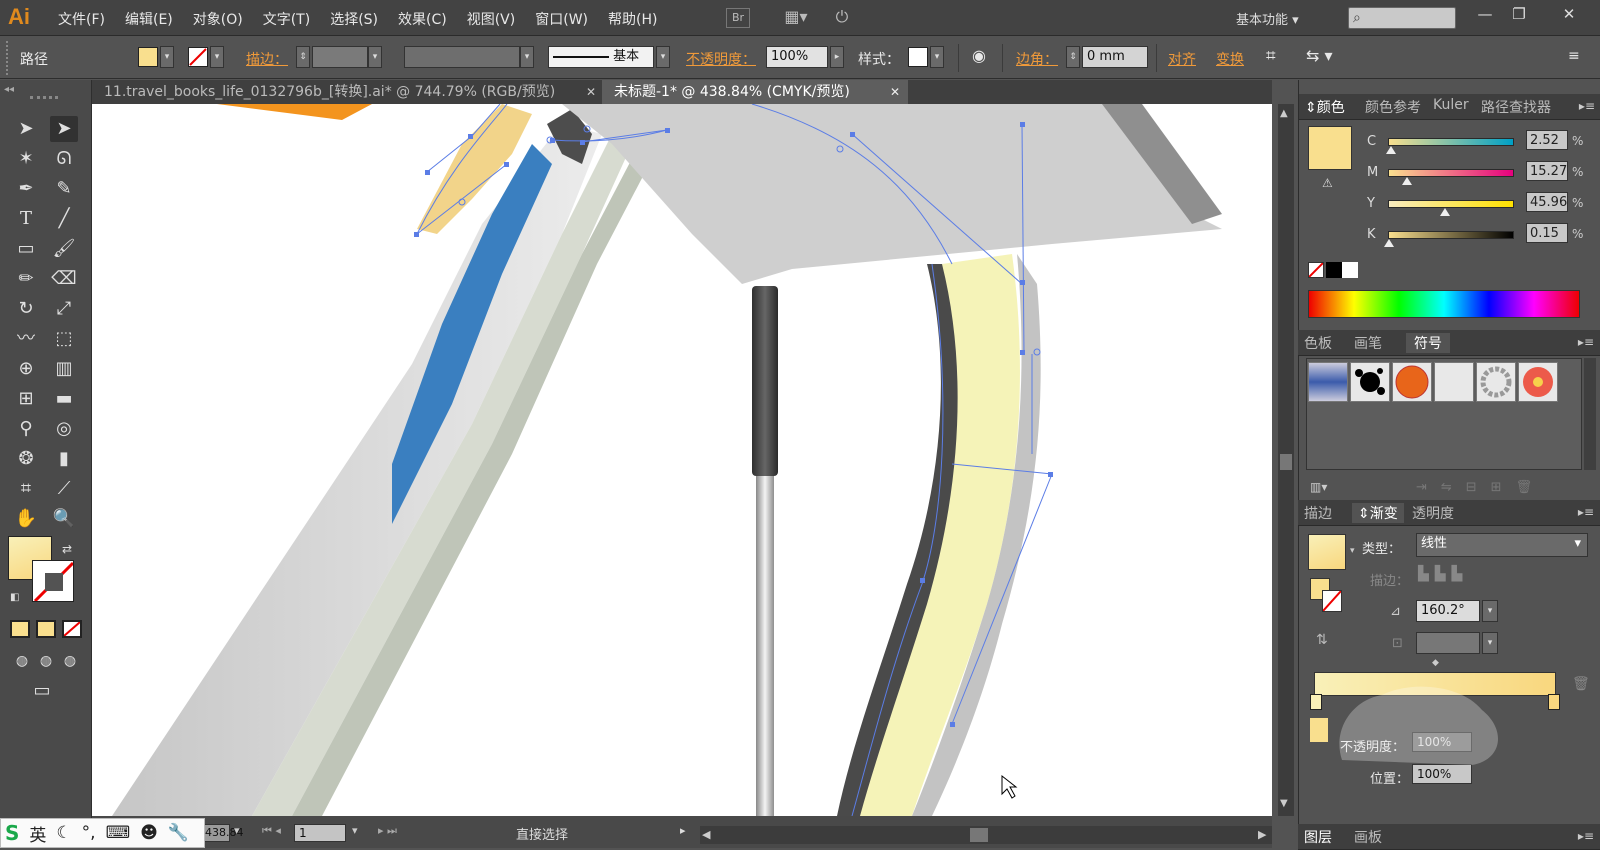 This screenshot has width=1600, height=850. I want to click on white-color-chip, so click(1350, 270).